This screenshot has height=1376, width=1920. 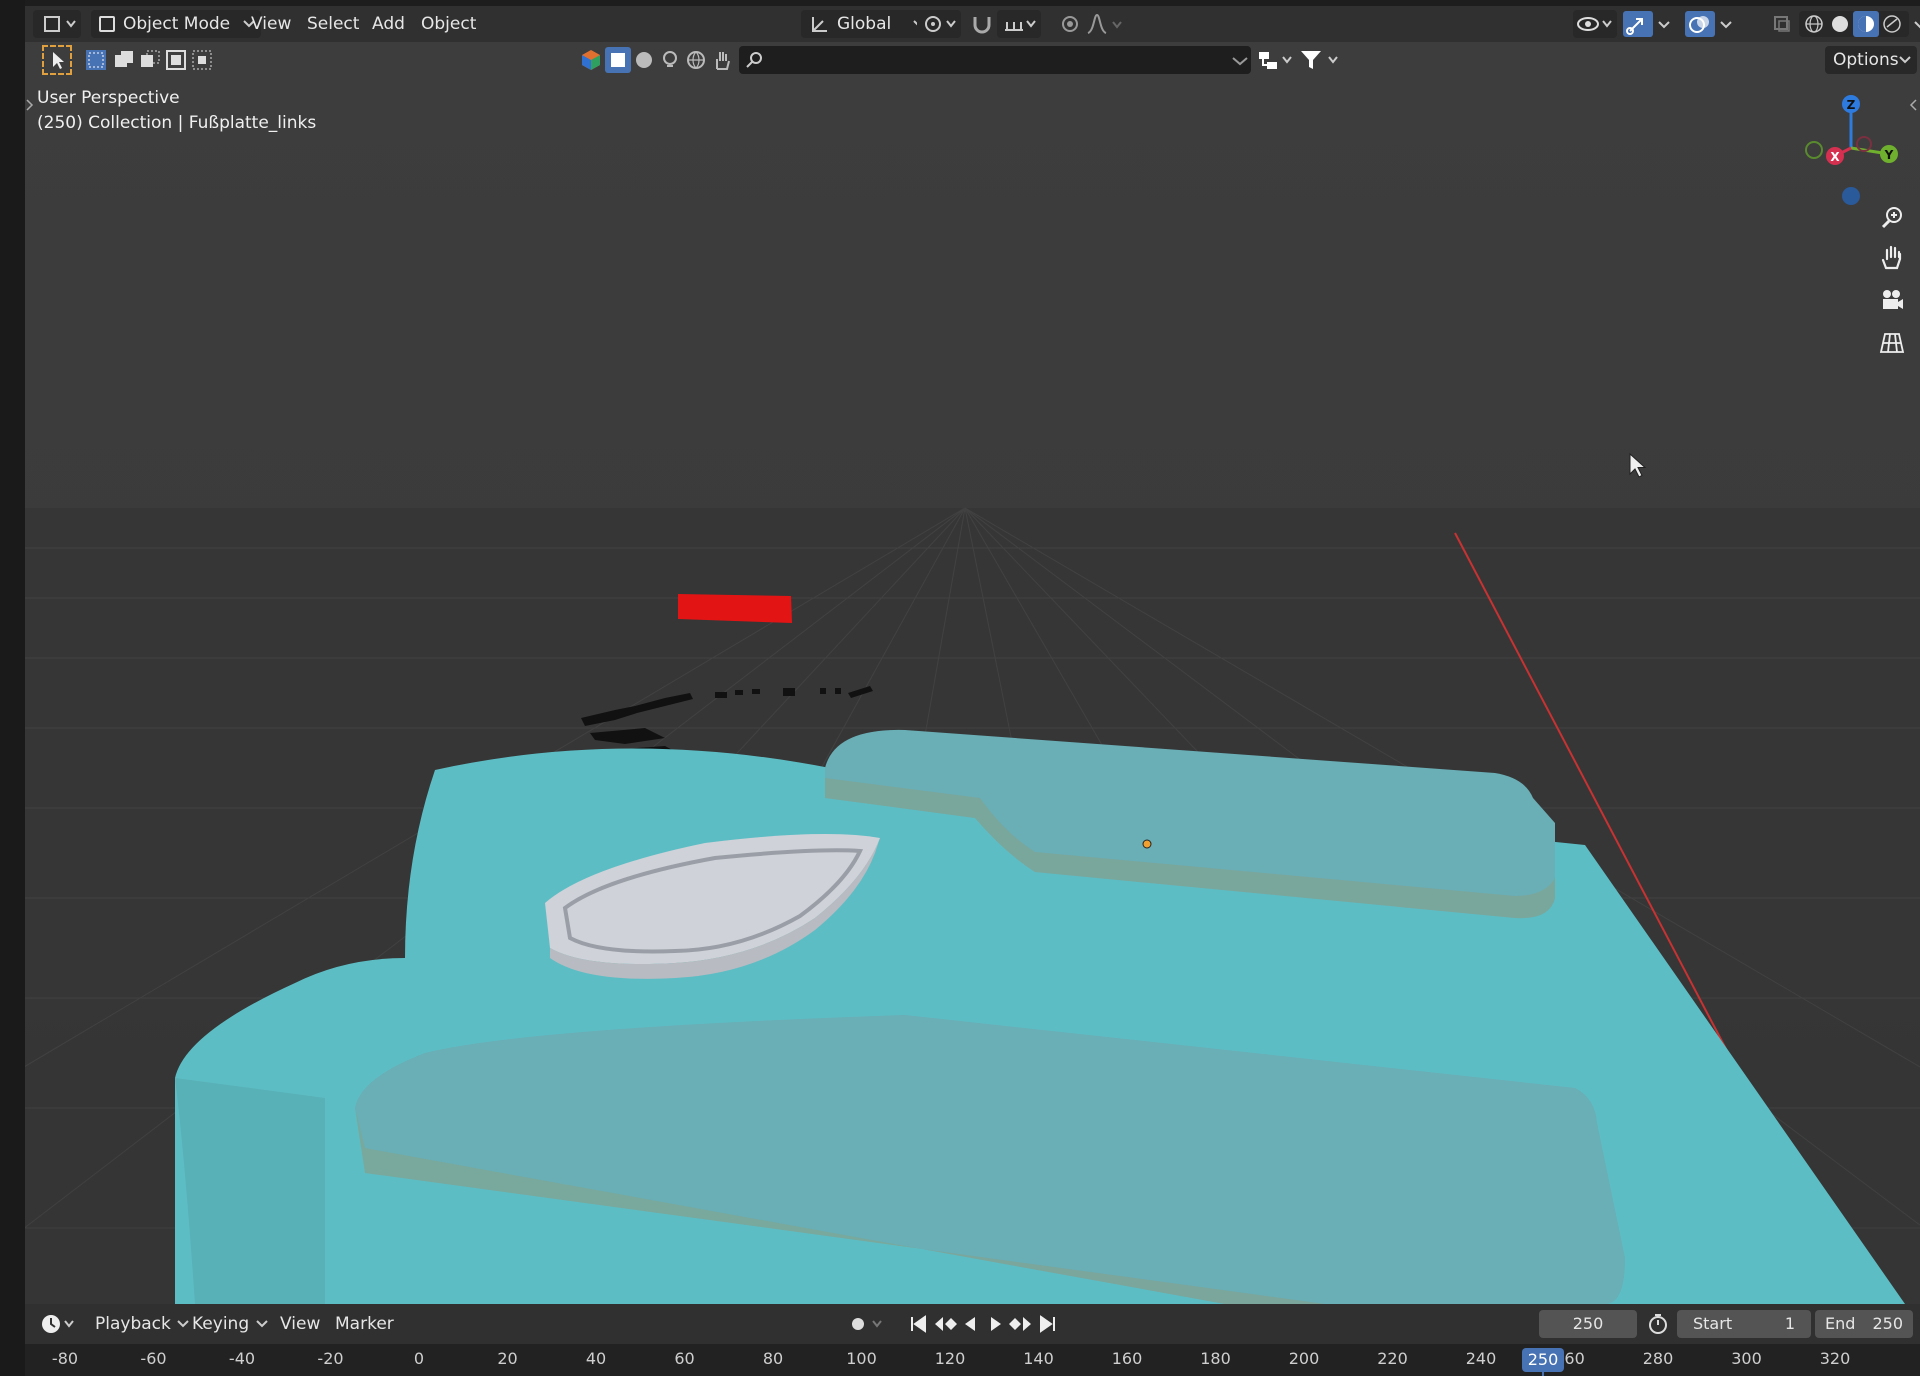 What do you see at coordinates (1147, 844) in the screenshot?
I see `object-origin-dot` at bounding box center [1147, 844].